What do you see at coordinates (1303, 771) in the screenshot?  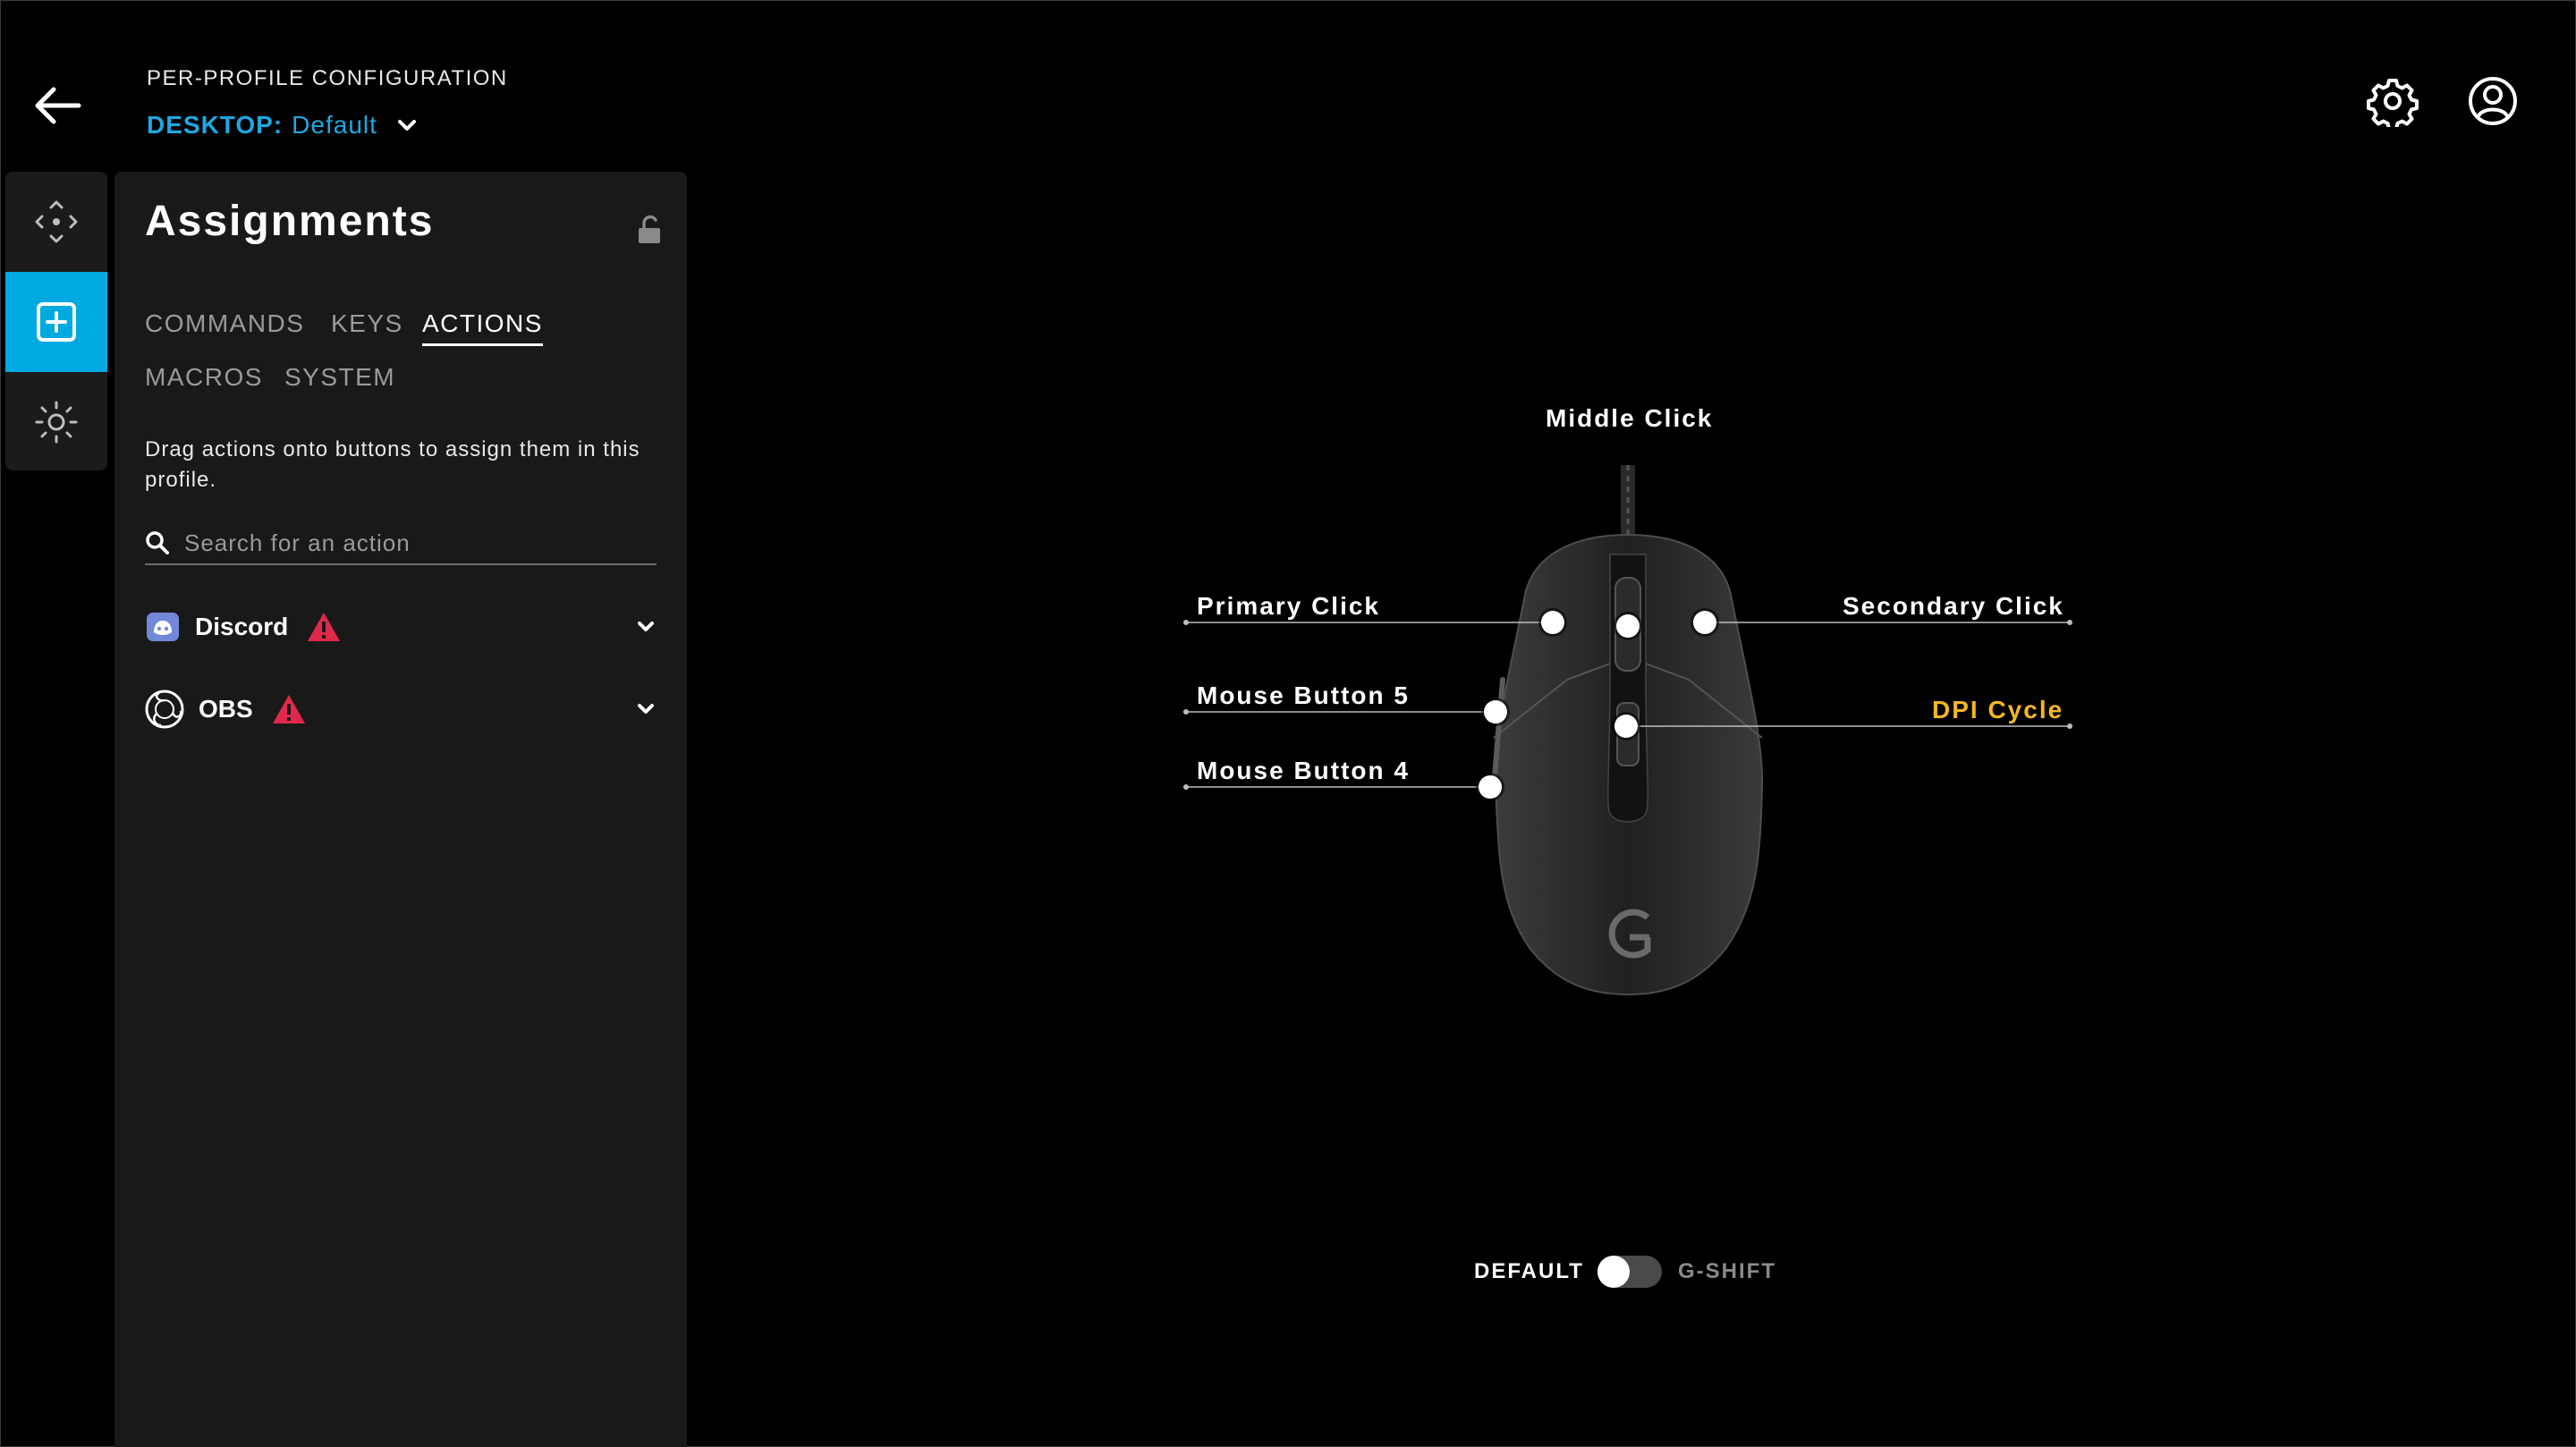 I see `callout-mouse-button-4: Mouse Button 4` at bounding box center [1303, 771].